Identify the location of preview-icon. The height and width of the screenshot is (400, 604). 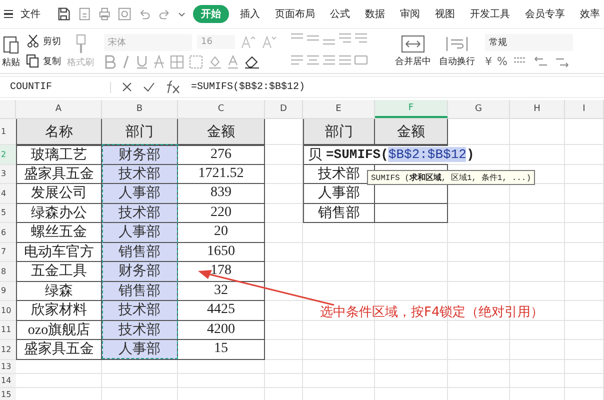
(125, 14).